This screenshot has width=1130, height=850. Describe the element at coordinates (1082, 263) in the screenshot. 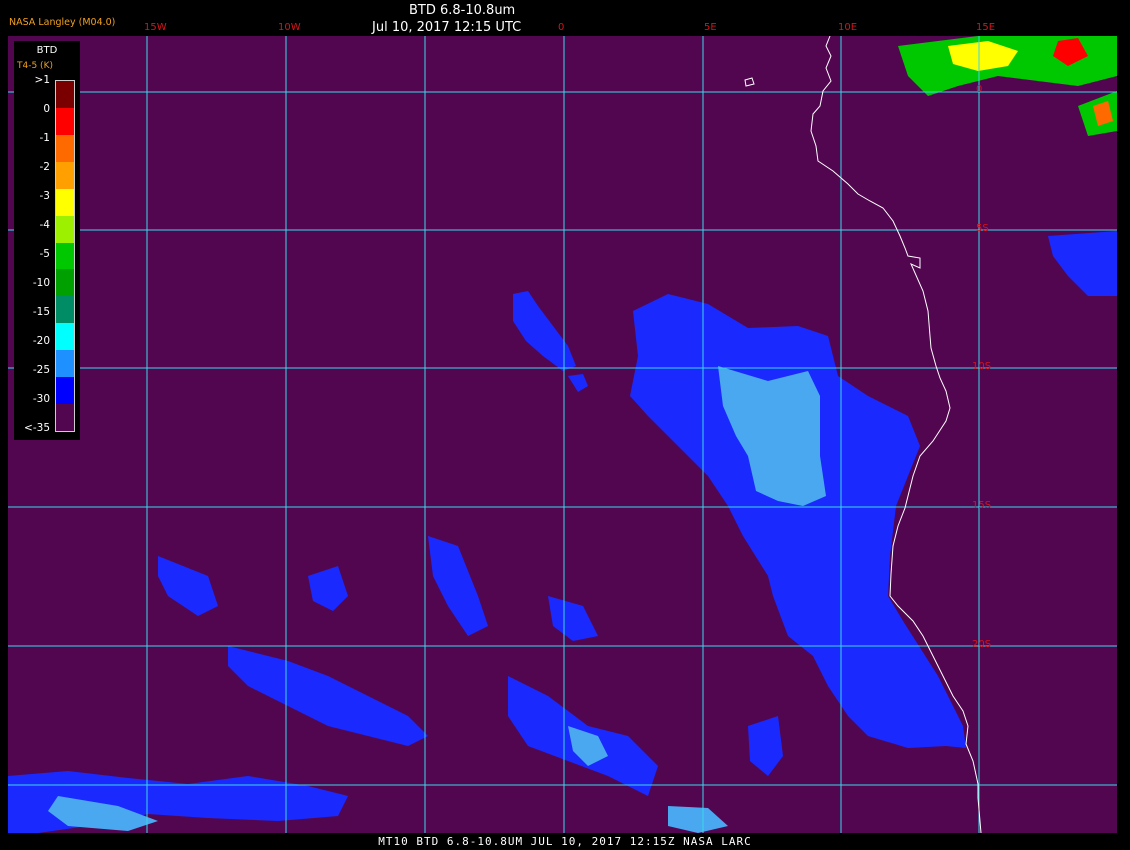

I see `cloud-patch-east` at that location.